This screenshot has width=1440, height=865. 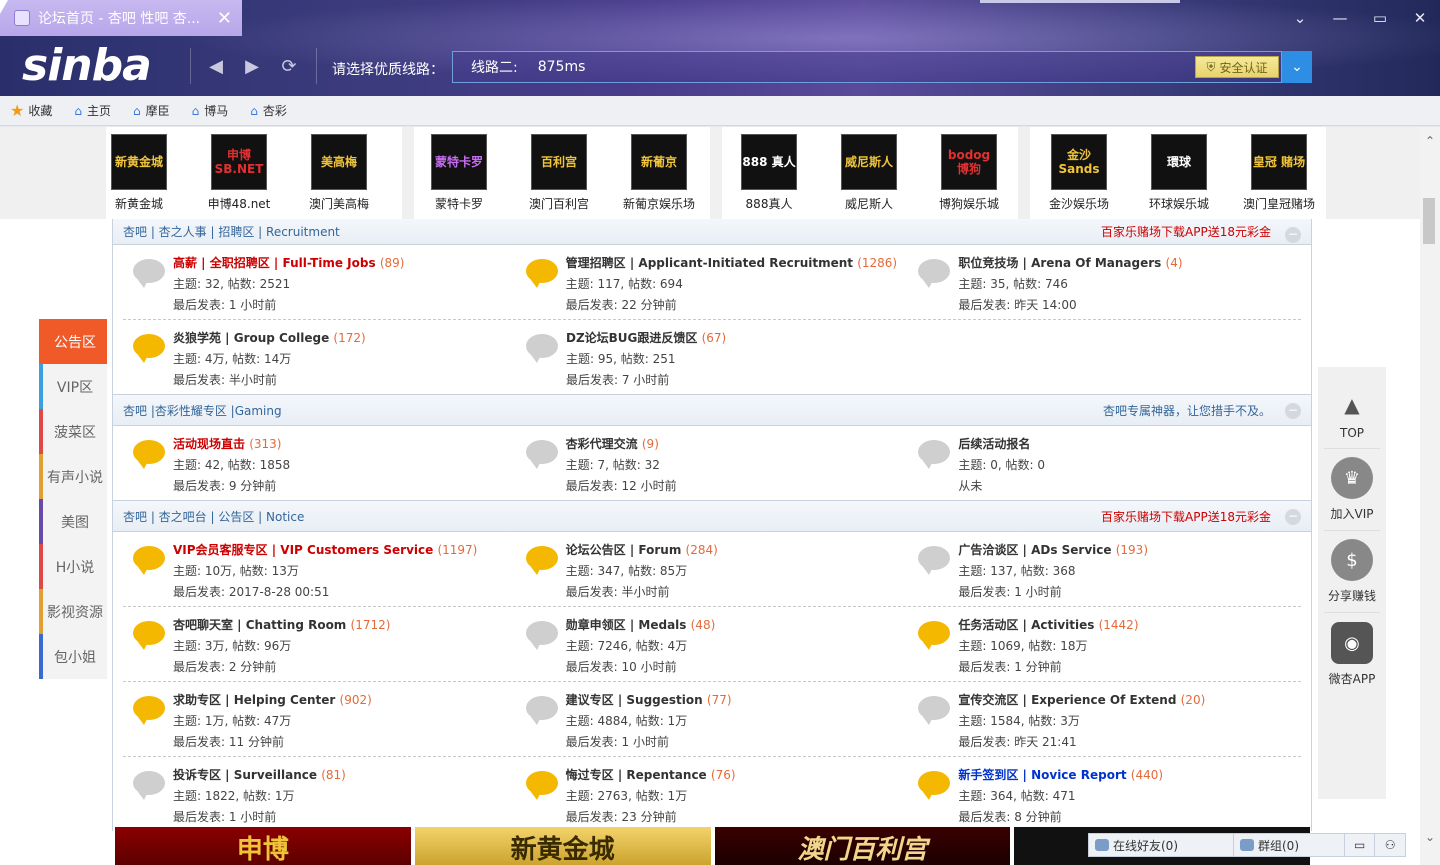 What do you see at coordinates (862, 846) in the screenshot?
I see `ad-banner-3: 澳门百利宫` at bounding box center [862, 846].